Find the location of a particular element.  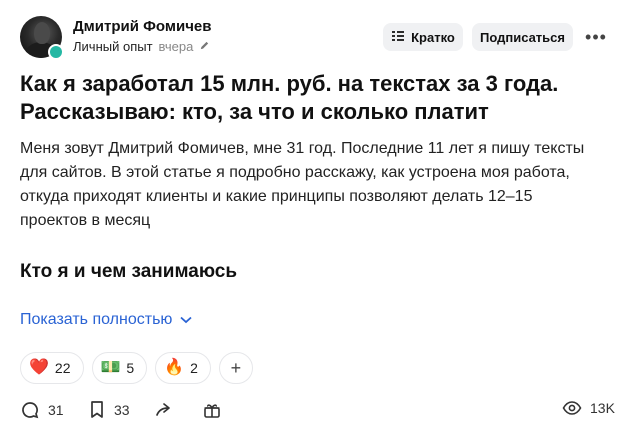

money-icon: 💵 is located at coordinates (110, 367).